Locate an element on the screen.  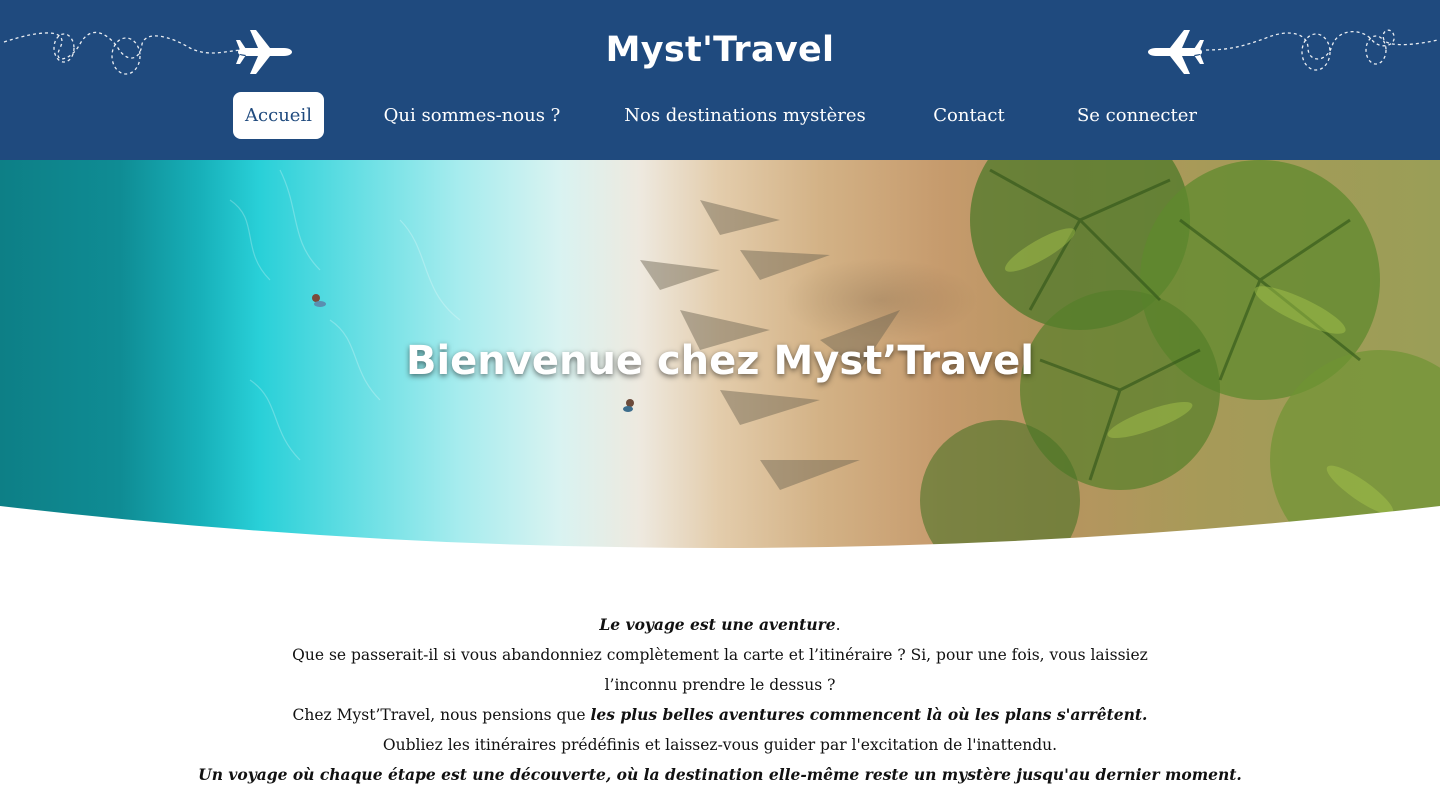
airplane-flightpath-right is located at coordinates (1293, 51).